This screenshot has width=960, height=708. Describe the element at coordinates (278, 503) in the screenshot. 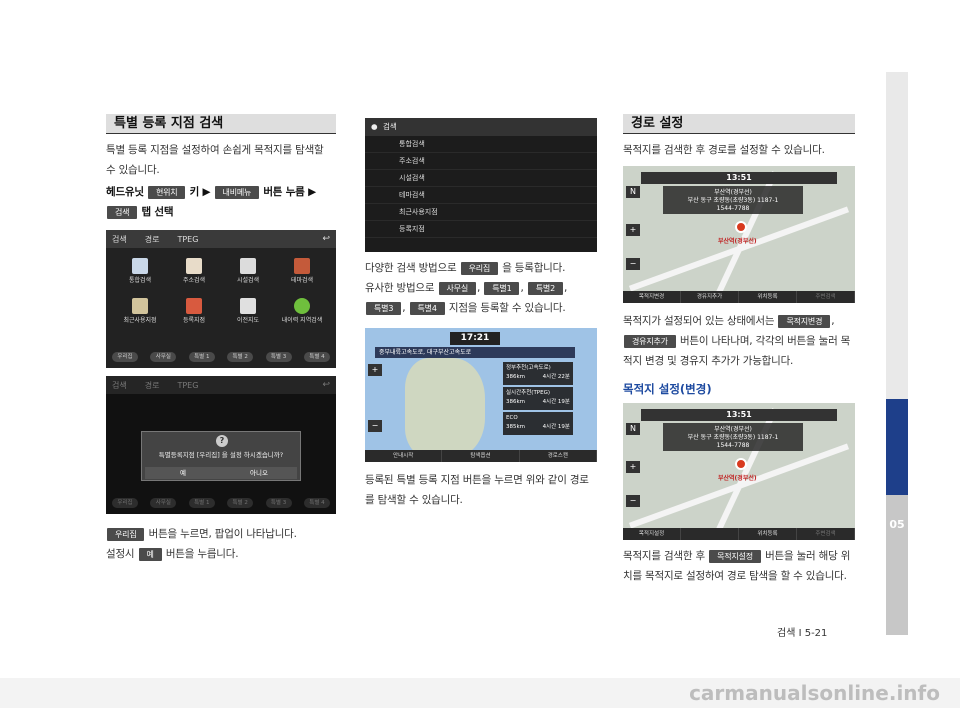

I see `special3-button-dim: 특별 3` at that location.